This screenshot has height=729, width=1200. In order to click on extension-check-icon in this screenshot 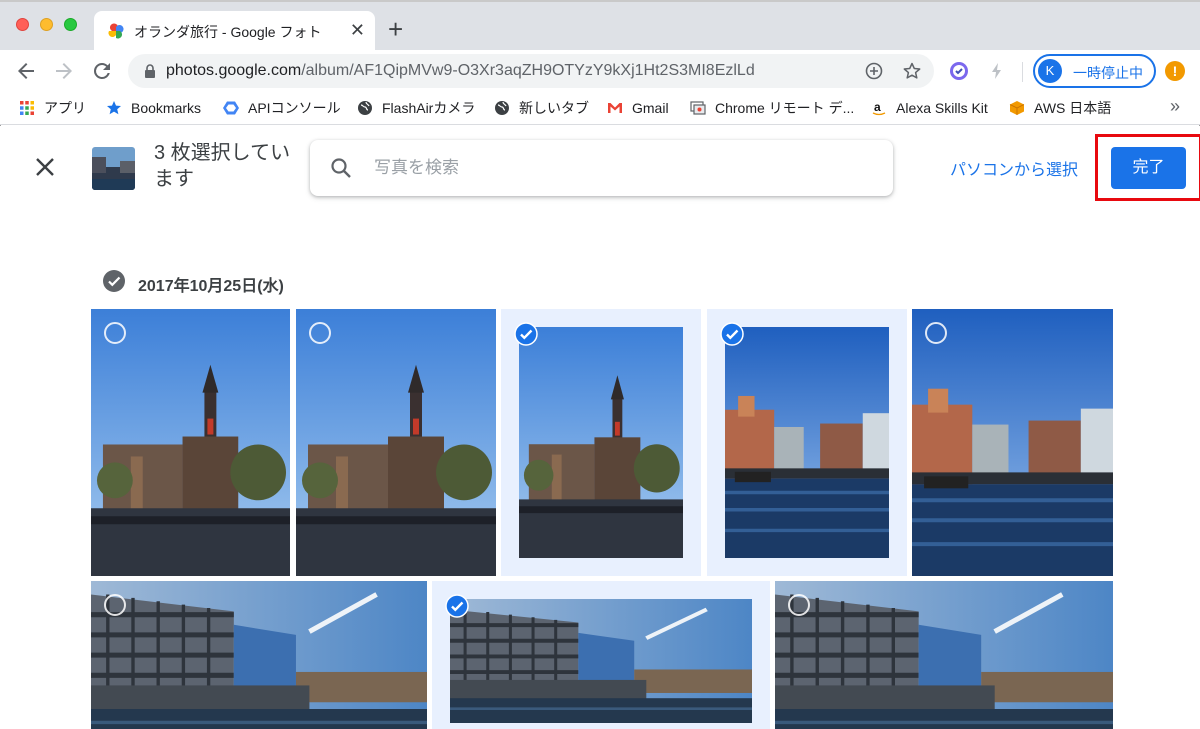, I will do `click(959, 71)`.